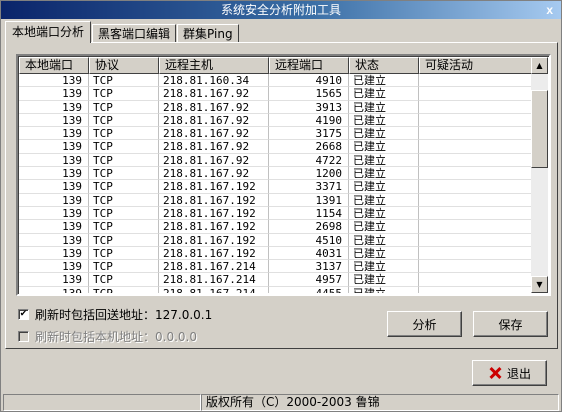  What do you see at coordinates (539, 175) in the screenshot?
I see `vertical-scrollbar: ▲ ▼` at bounding box center [539, 175].